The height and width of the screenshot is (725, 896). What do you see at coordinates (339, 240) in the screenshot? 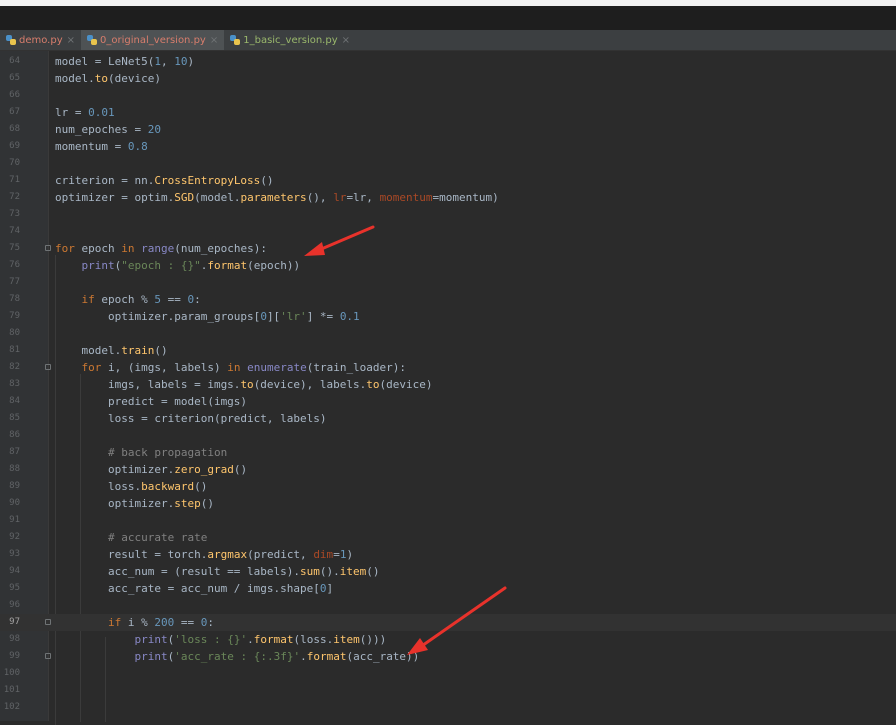
I see `red-arrow-print-epoch` at bounding box center [339, 240].